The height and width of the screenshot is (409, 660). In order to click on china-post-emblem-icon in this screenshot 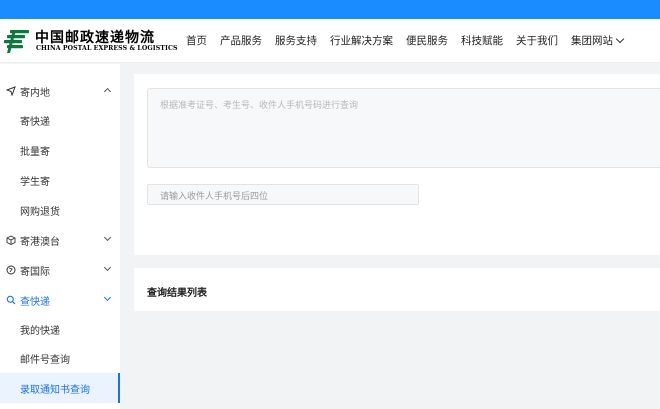, I will do `click(16, 41)`.